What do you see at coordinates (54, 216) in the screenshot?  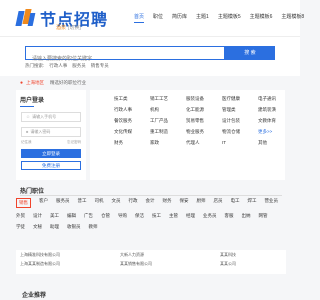 I see `job-tag: 美工` at bounding box center [54, 216].